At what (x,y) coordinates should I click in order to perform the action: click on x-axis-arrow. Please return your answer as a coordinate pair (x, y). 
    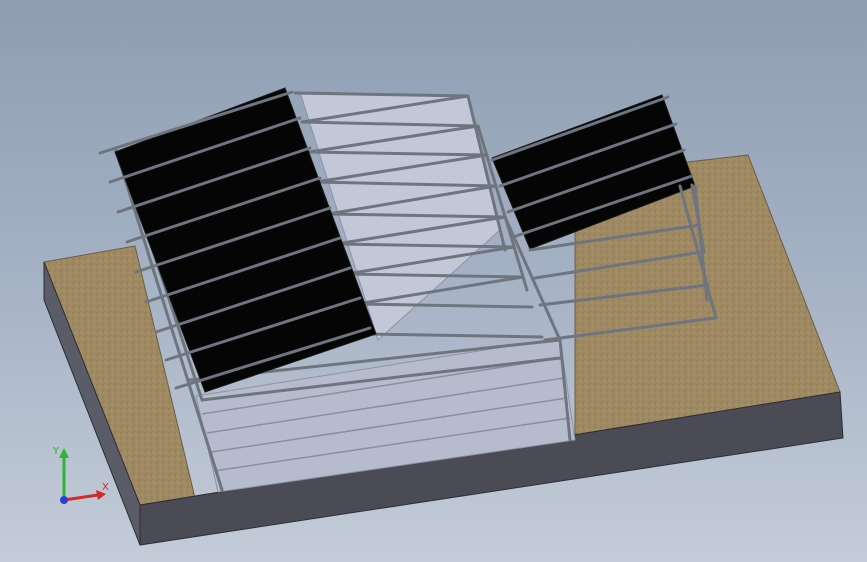
    Looking at the image, I should click on (81, 497).